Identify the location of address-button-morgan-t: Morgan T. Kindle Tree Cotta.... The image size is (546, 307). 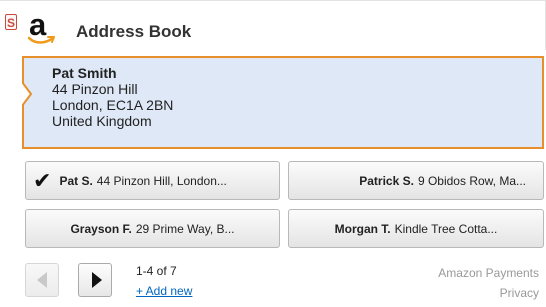
(416, 228).